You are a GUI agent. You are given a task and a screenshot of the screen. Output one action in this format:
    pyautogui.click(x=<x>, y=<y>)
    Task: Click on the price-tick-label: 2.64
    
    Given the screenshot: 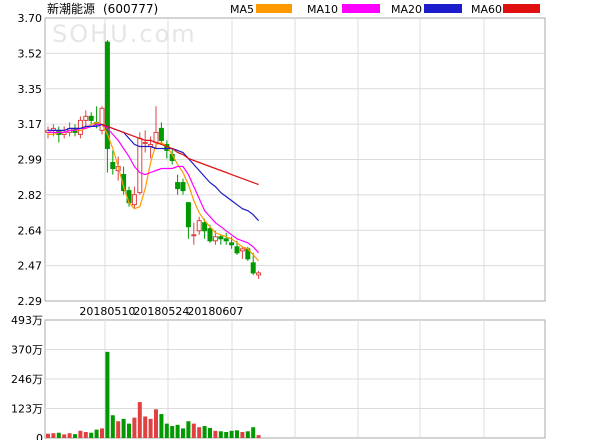 What is the action you would take?
    pyautogui.click(x=30, y=230)
    